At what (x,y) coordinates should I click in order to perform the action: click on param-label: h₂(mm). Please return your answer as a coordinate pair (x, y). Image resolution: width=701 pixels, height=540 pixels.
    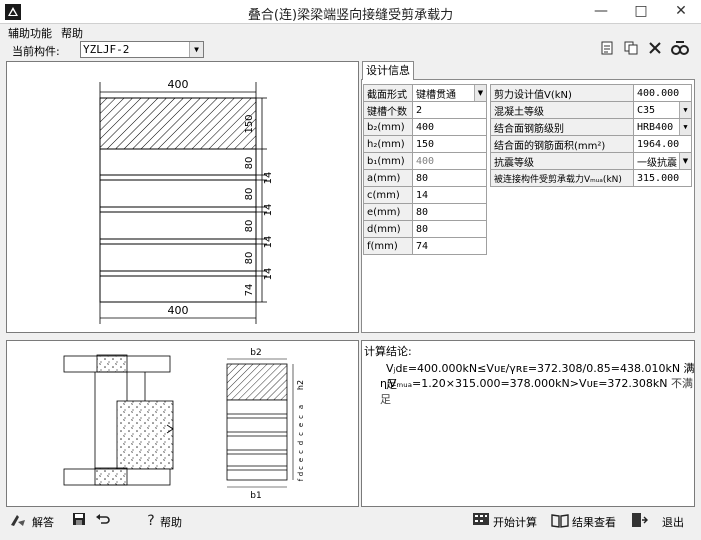
    Looking at the image, I should click on (388, 144).